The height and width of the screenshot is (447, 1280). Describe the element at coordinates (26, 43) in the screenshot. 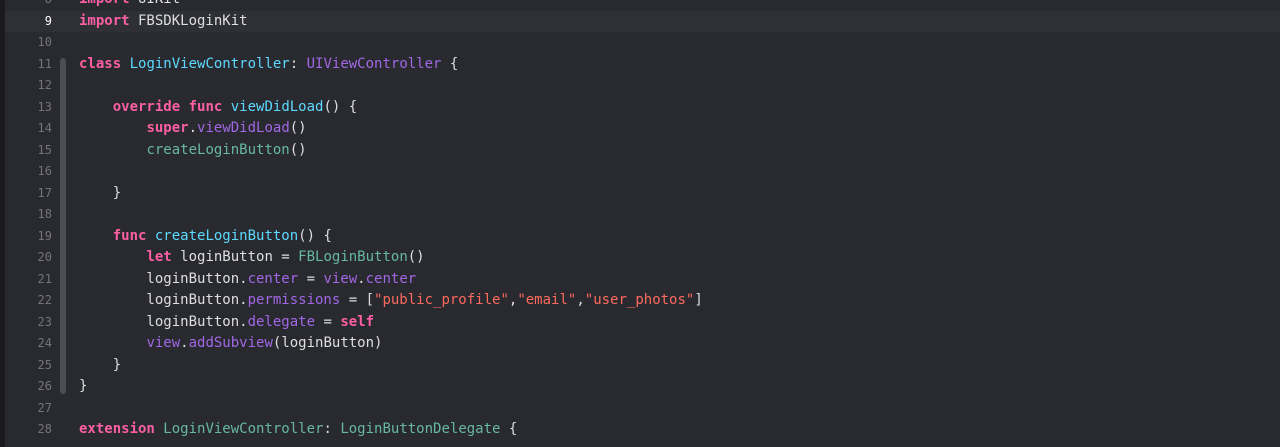

I see `line-number: 10` at that location.